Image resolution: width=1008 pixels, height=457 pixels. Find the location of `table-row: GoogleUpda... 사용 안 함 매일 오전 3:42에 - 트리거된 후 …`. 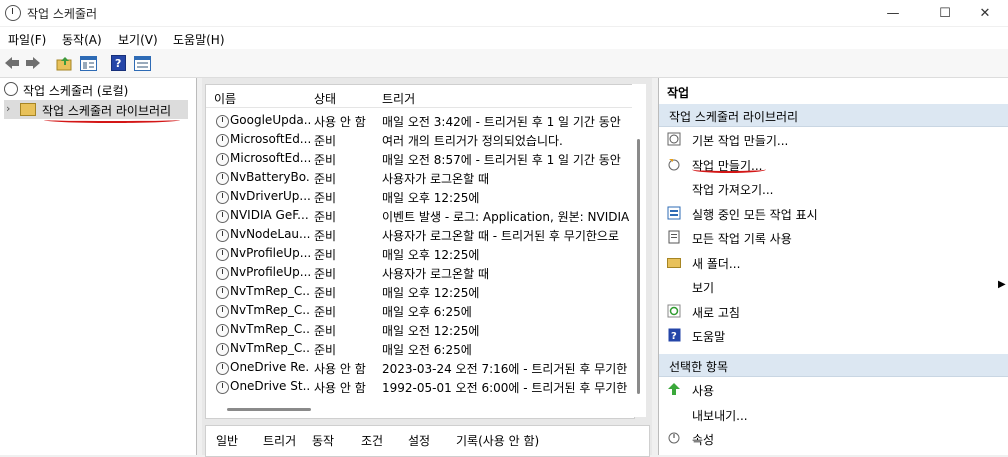

table-row: GoogleUpda... 사용 안 함 매일 오전 3:42에 - 트리거된 후 … is located at coordinates (420, 120).